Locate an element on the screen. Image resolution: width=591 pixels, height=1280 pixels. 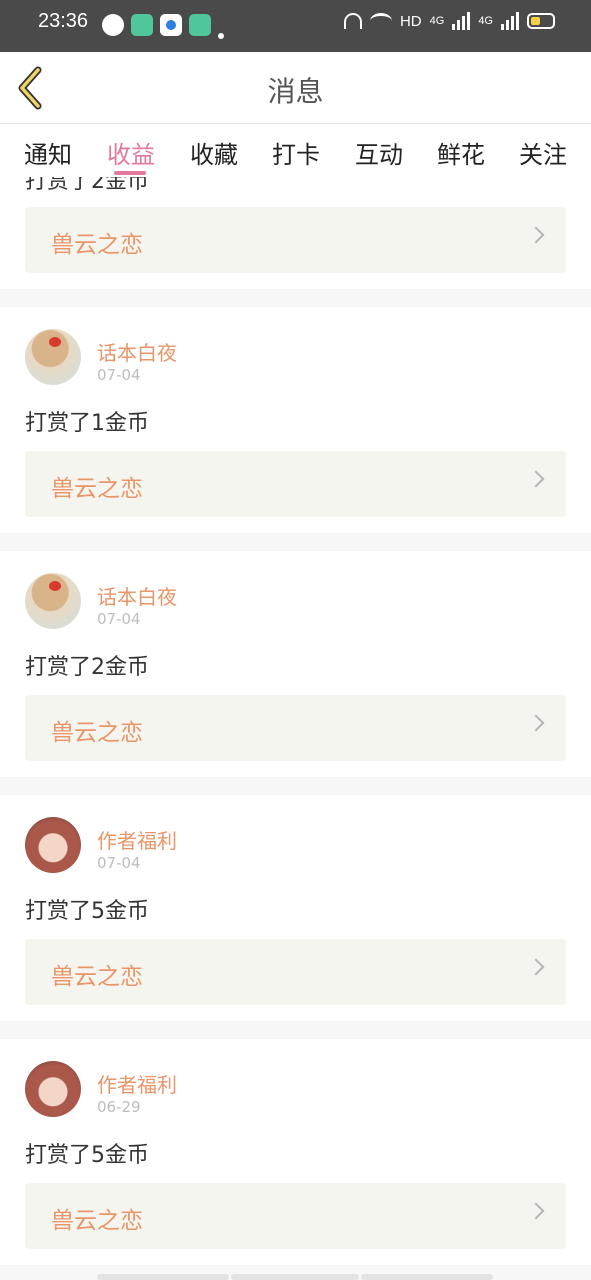
tab-interactions: 互动 is located at coordinates (379, 152).